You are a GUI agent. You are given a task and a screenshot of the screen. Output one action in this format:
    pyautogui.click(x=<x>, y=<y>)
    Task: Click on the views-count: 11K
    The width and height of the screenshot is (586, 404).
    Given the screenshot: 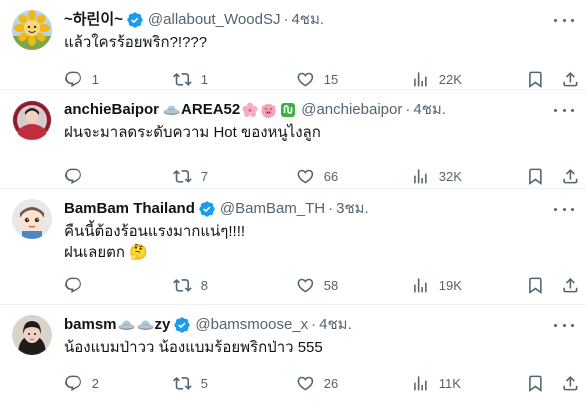 What is the action you would take?
    pyautogui.click(x=449, y=383)
    